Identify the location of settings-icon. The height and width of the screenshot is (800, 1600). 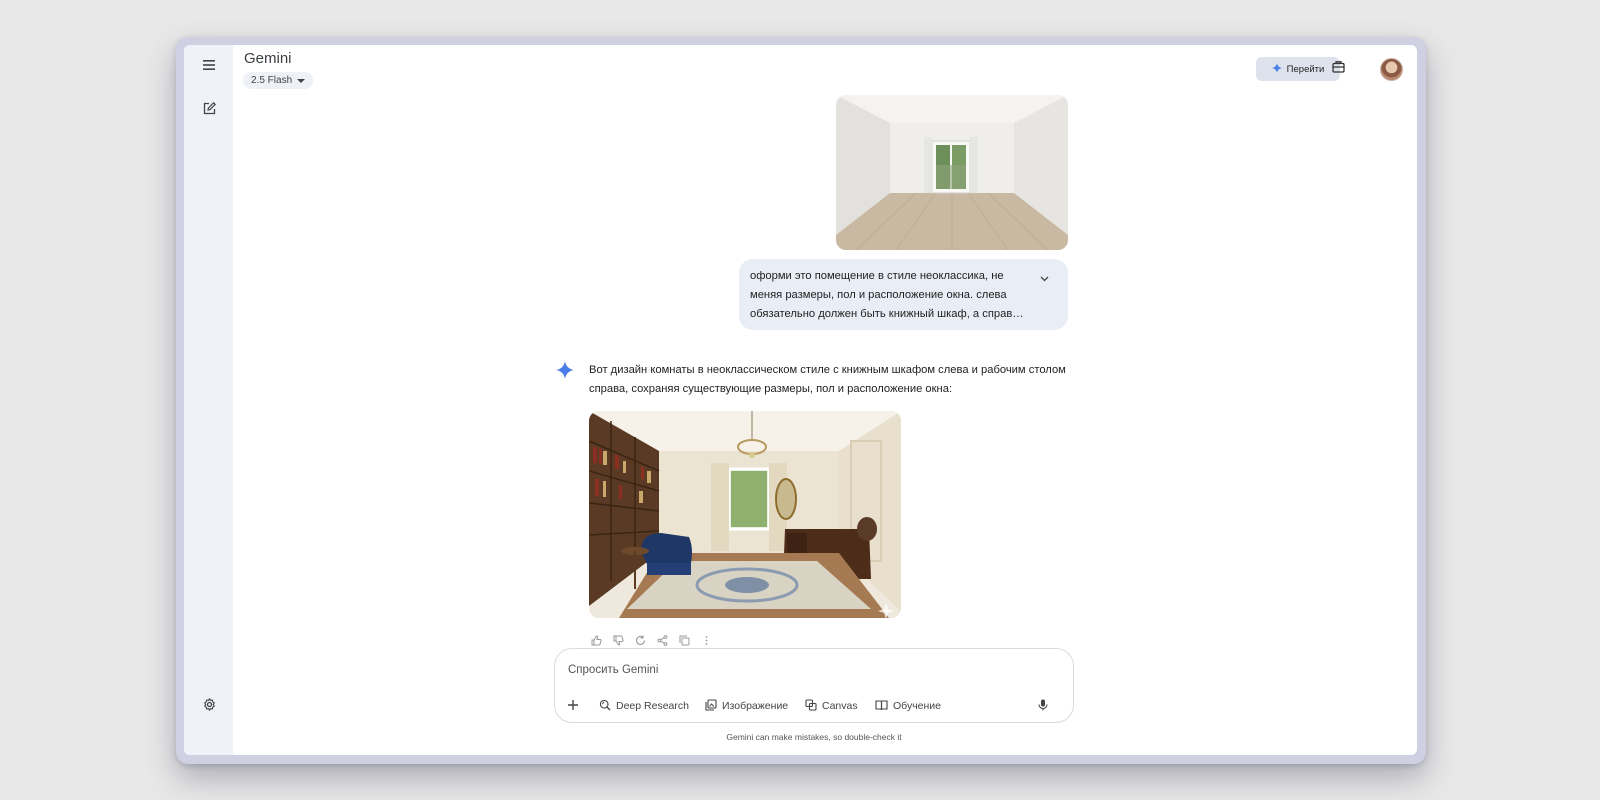
(209, 706).